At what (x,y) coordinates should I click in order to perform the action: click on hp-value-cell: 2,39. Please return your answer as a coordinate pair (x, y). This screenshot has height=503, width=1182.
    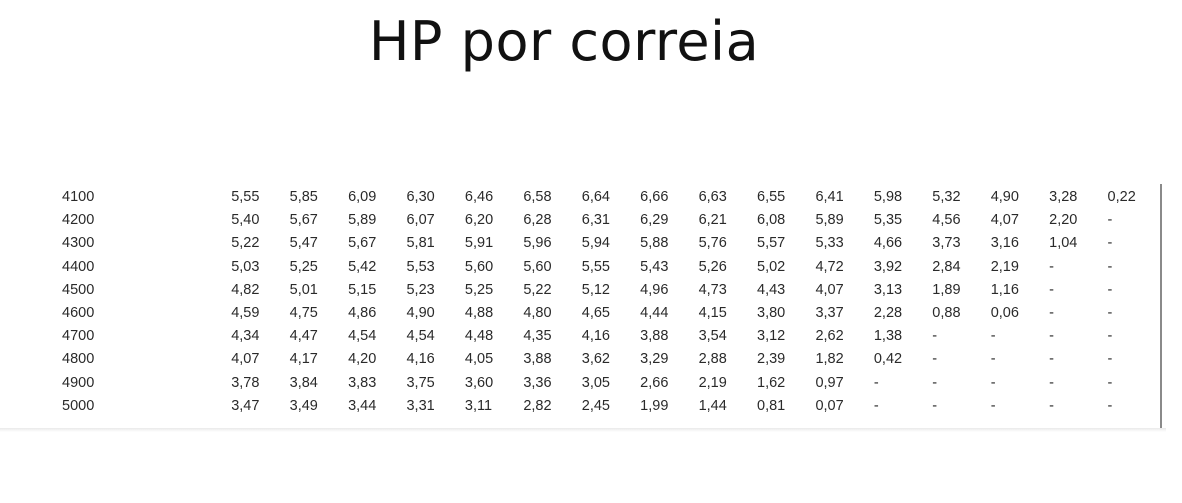
    Looking at the image, I should click on (771, 359).